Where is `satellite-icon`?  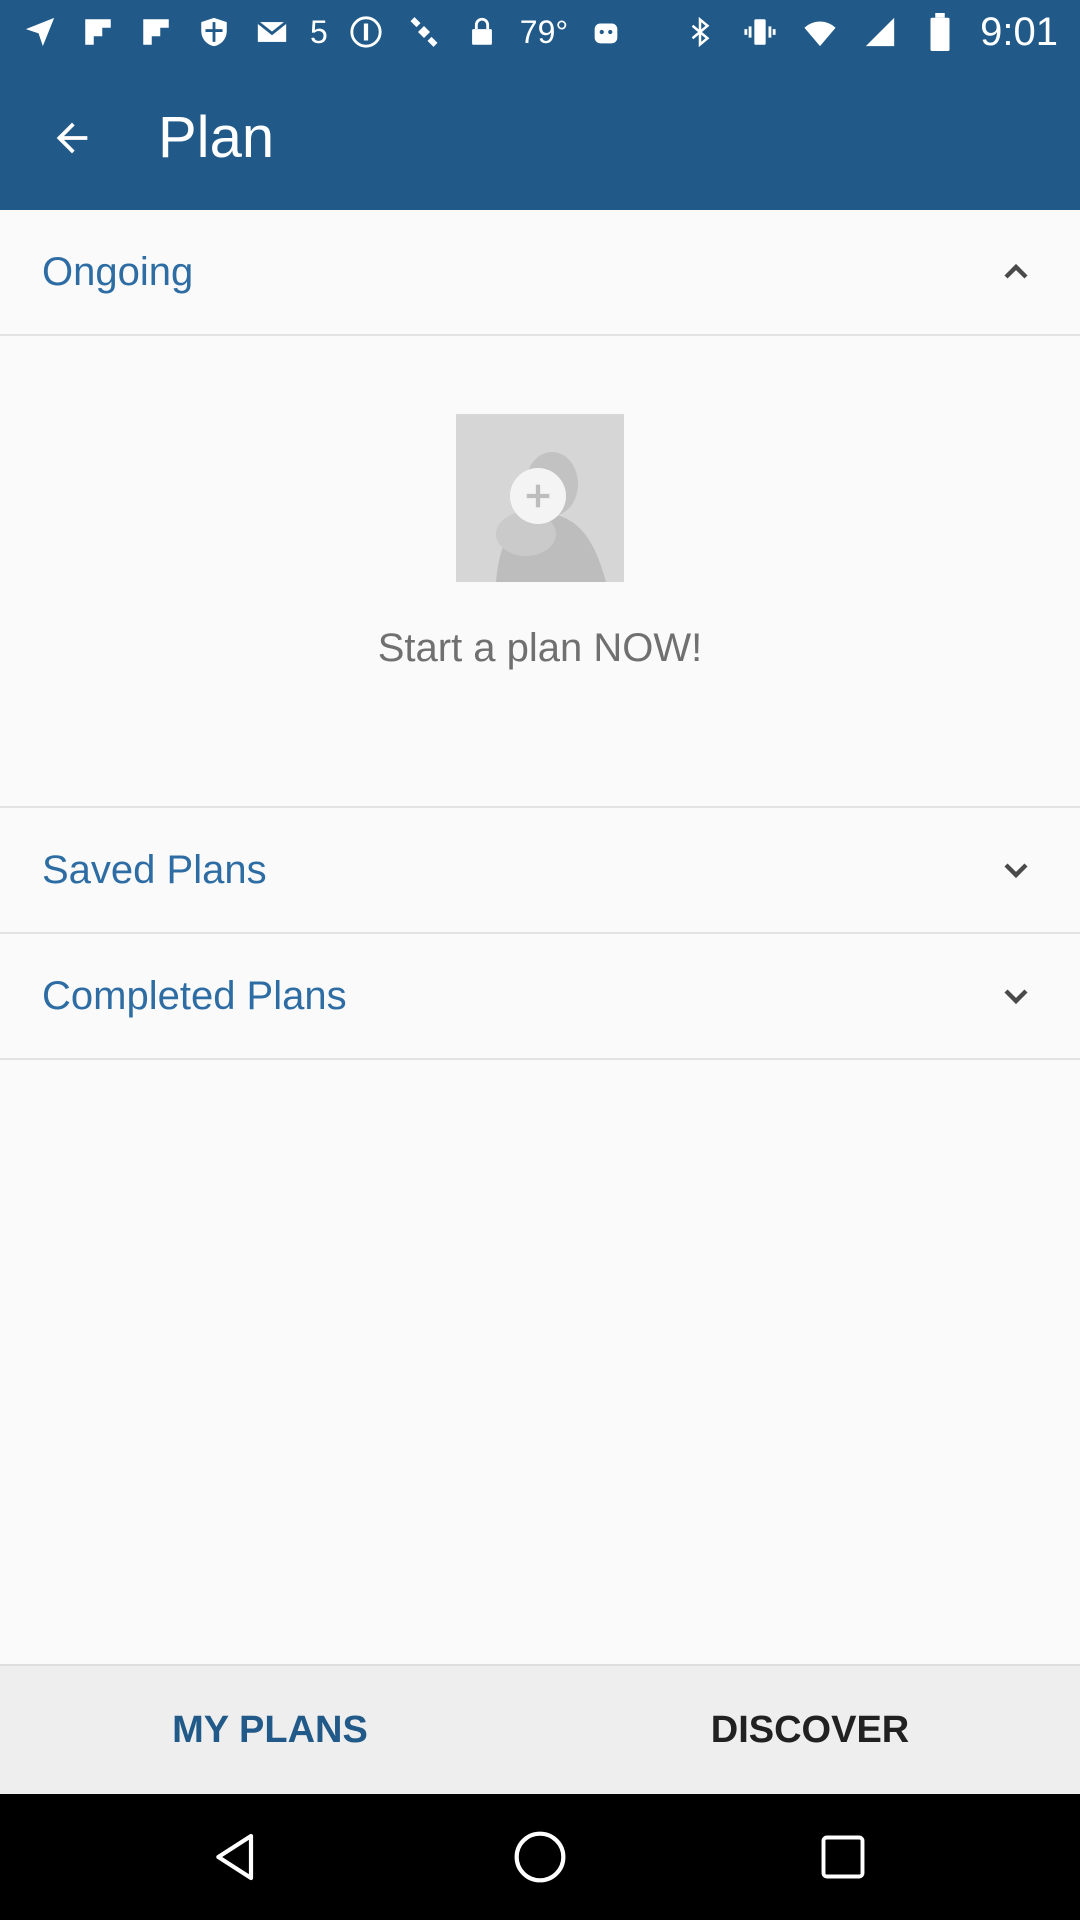
satellite-icon is located at coordinates (424, 32).